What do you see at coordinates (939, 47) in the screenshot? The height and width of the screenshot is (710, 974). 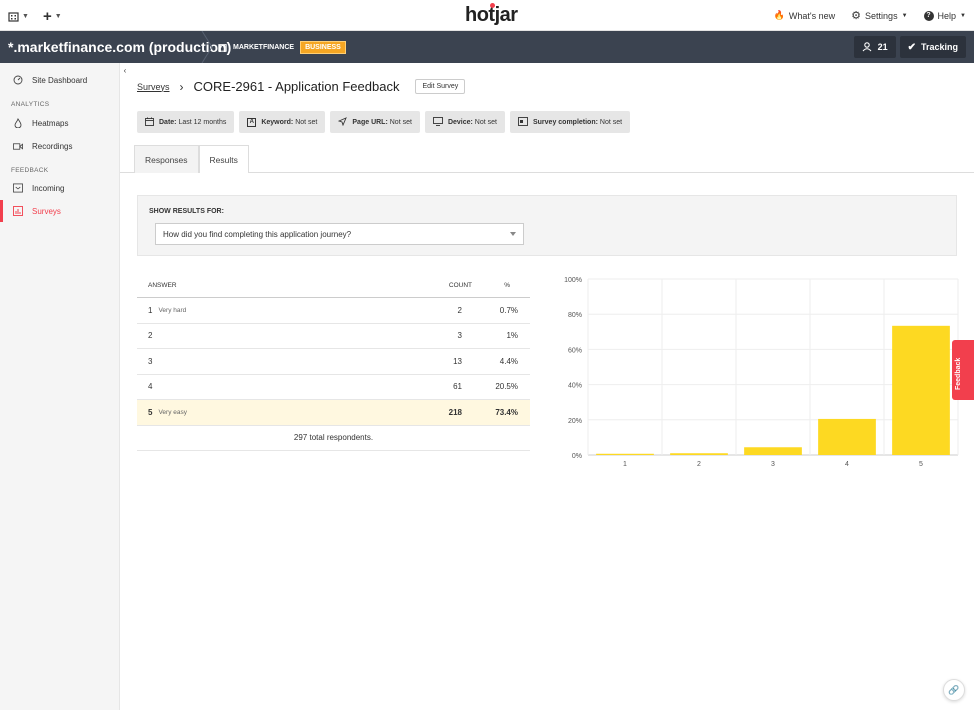 I see `tracking-label: Tracking` at bounding box center [939, 47].